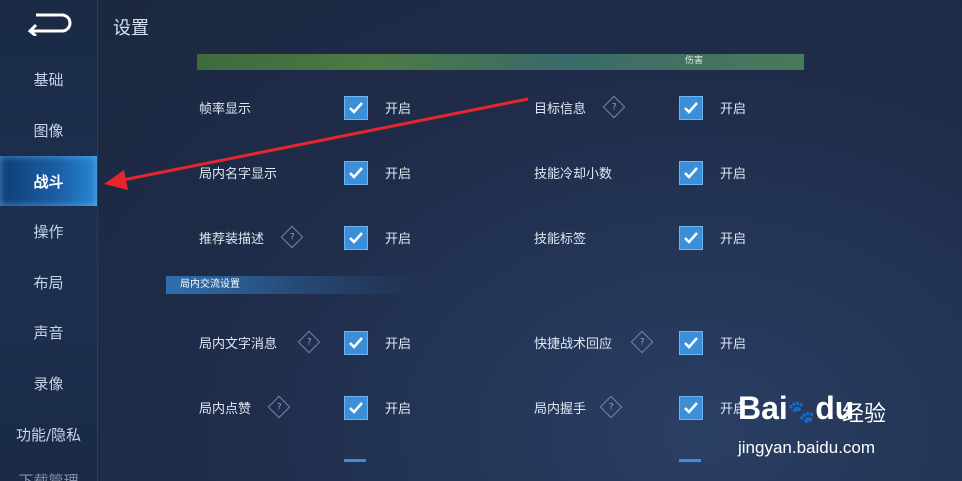 This screenshot has width=962, height=481. I want to click on setting-label: 局内点赞, so click(225, 409).